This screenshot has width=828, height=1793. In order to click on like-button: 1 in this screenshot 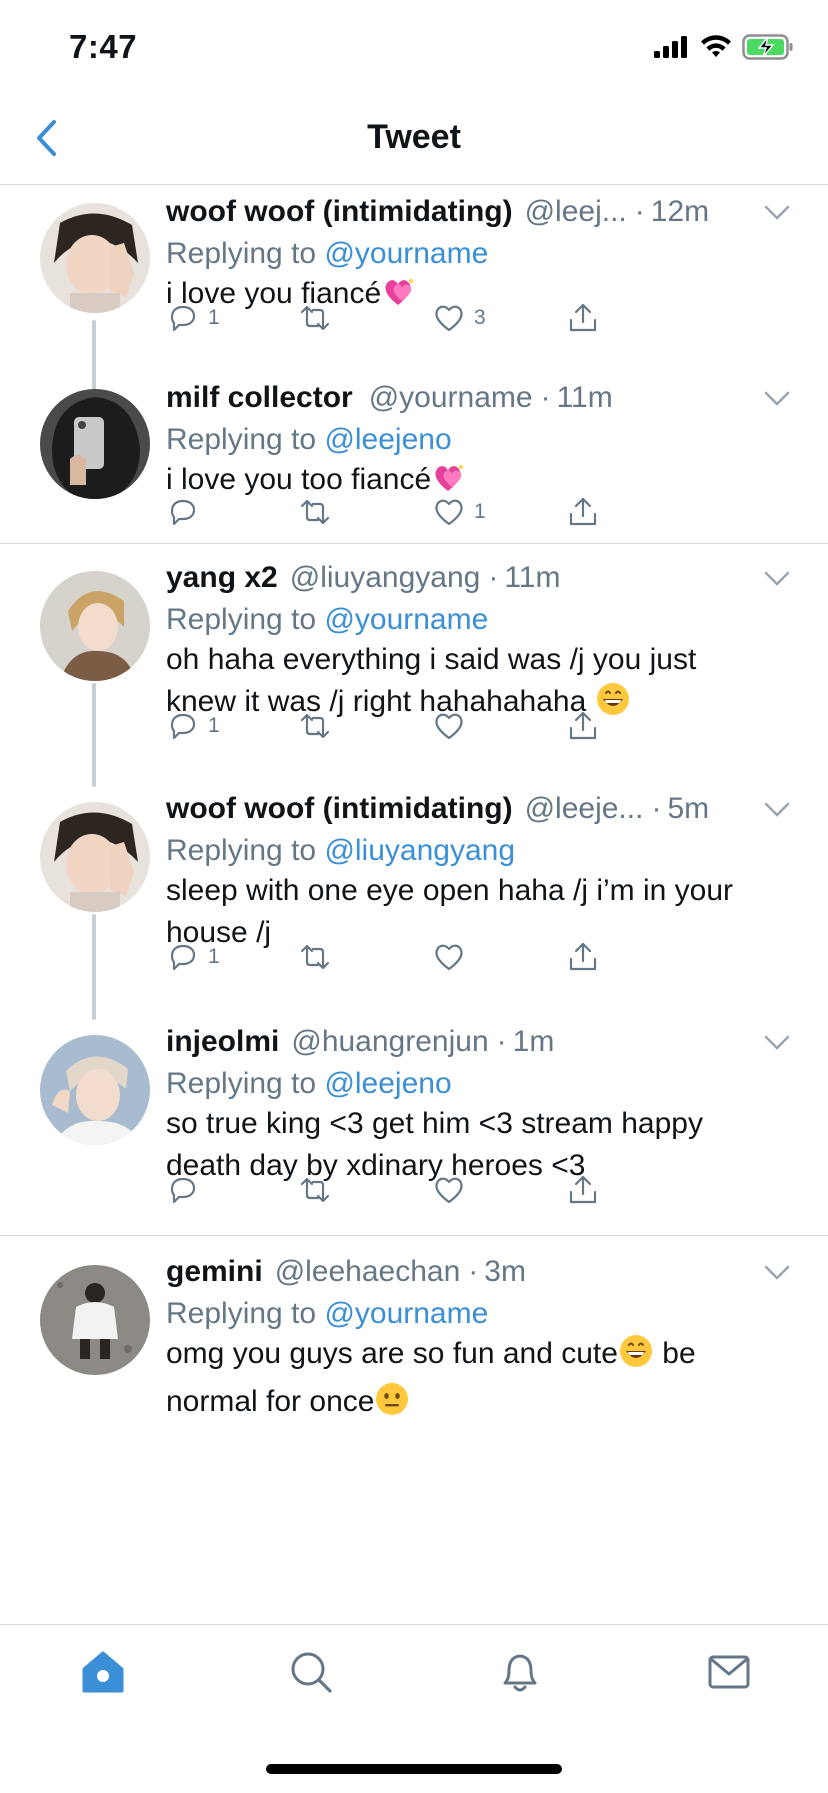, I will do `click(459, 512)`.